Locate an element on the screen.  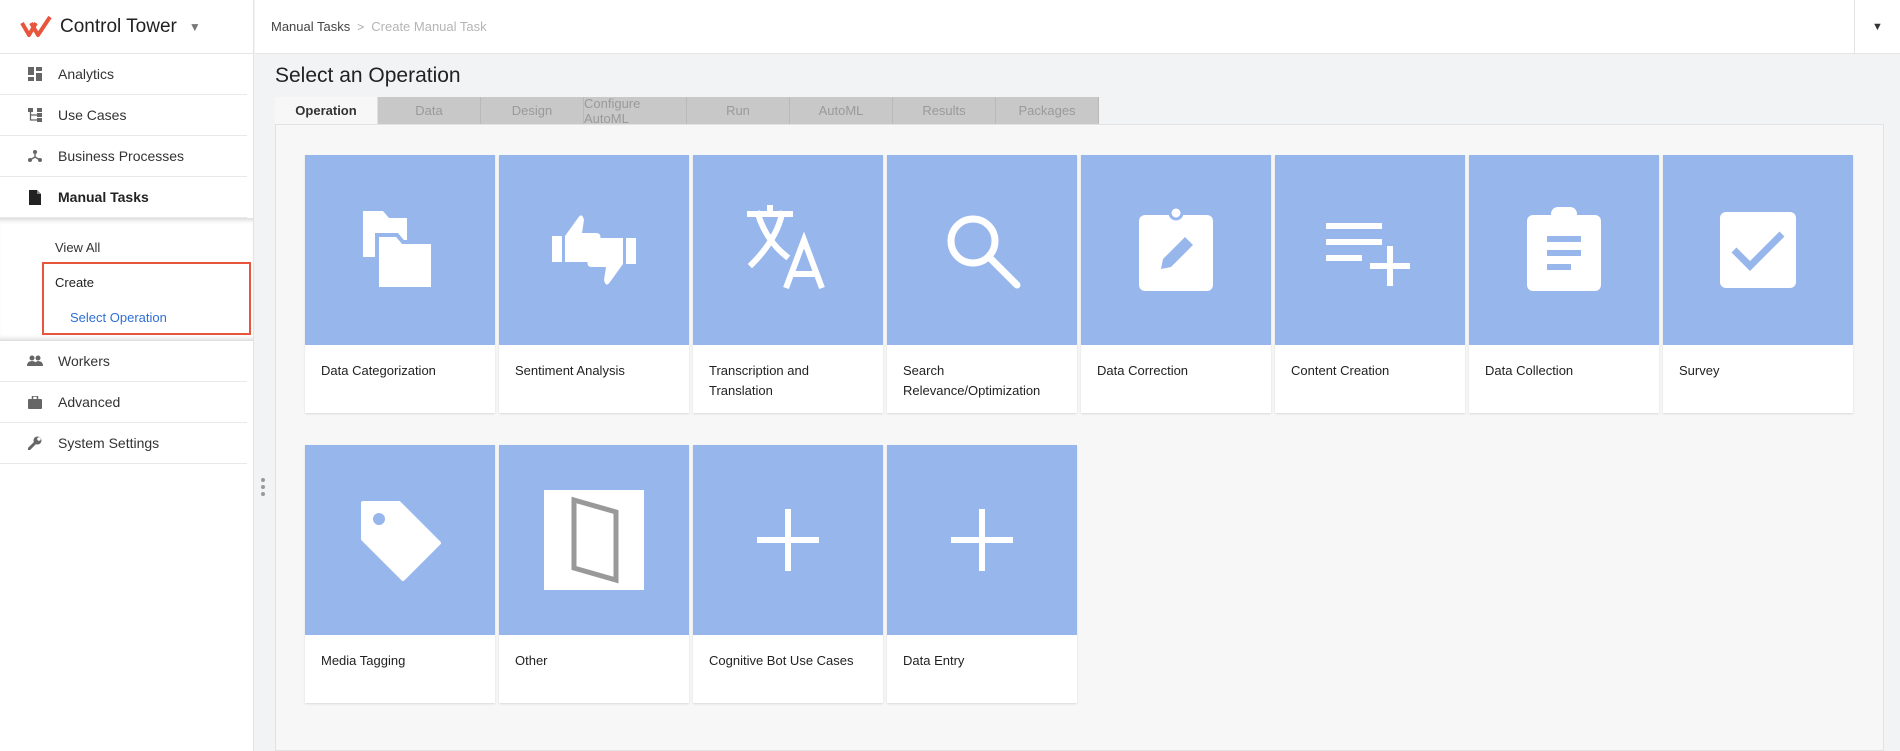
operation-card-data-categorization: Data Categorization is located at coordinates (400, 284).